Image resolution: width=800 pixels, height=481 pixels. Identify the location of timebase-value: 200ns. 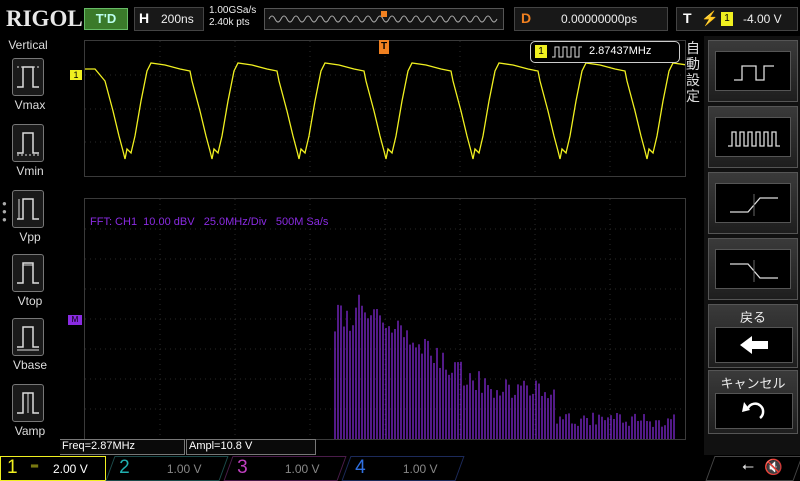
(177, 19).